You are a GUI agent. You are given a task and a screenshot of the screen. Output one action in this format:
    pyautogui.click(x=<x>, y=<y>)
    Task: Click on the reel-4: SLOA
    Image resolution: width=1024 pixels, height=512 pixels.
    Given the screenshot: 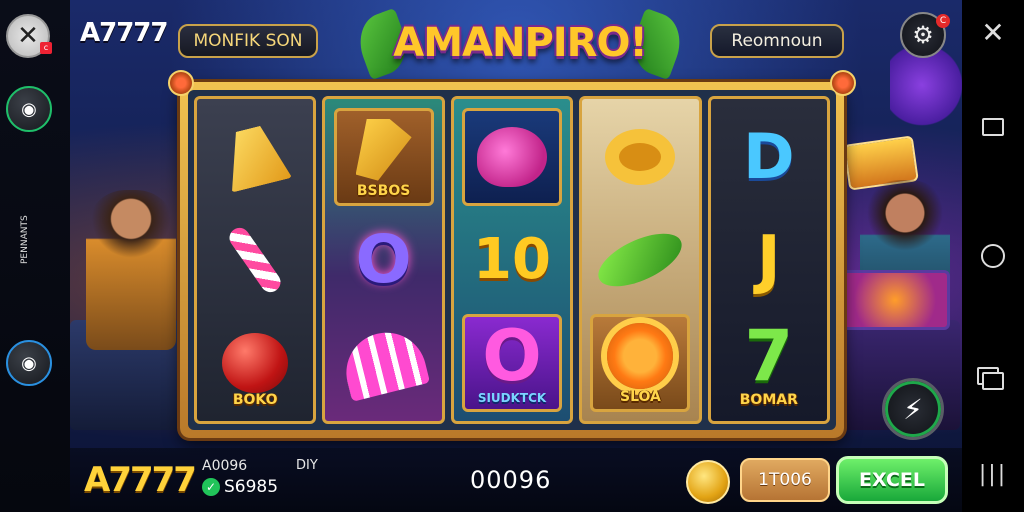 What is the action you would take?
    pyautogui.click(x=640, y=260)
    